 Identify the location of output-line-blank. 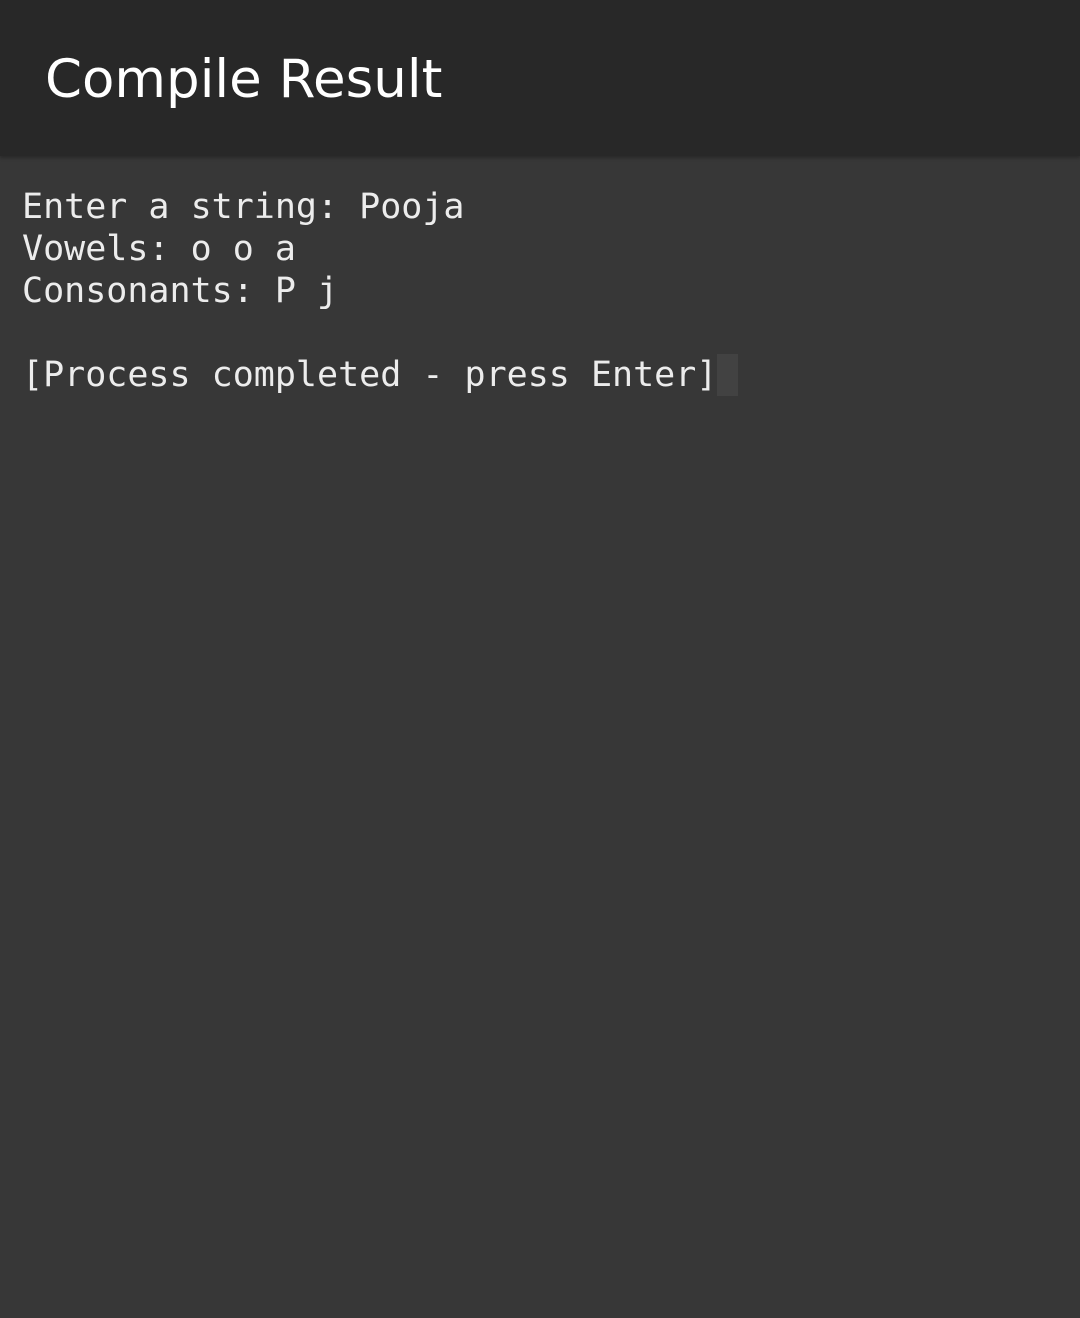
(540, 333).